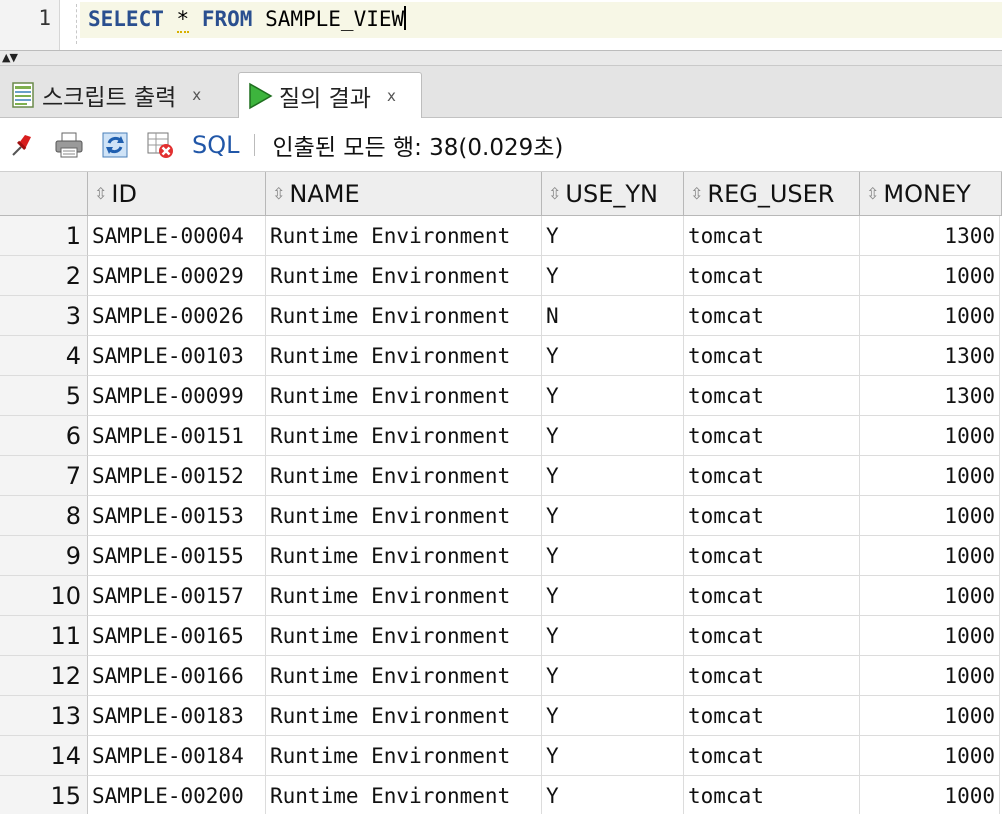  What do you see at coordinates (501, 25) in the screenshot?
I see `sql-editor: 1 SELECT * FROM SAMPLE_VIEW` at bounding box center [501, 25].